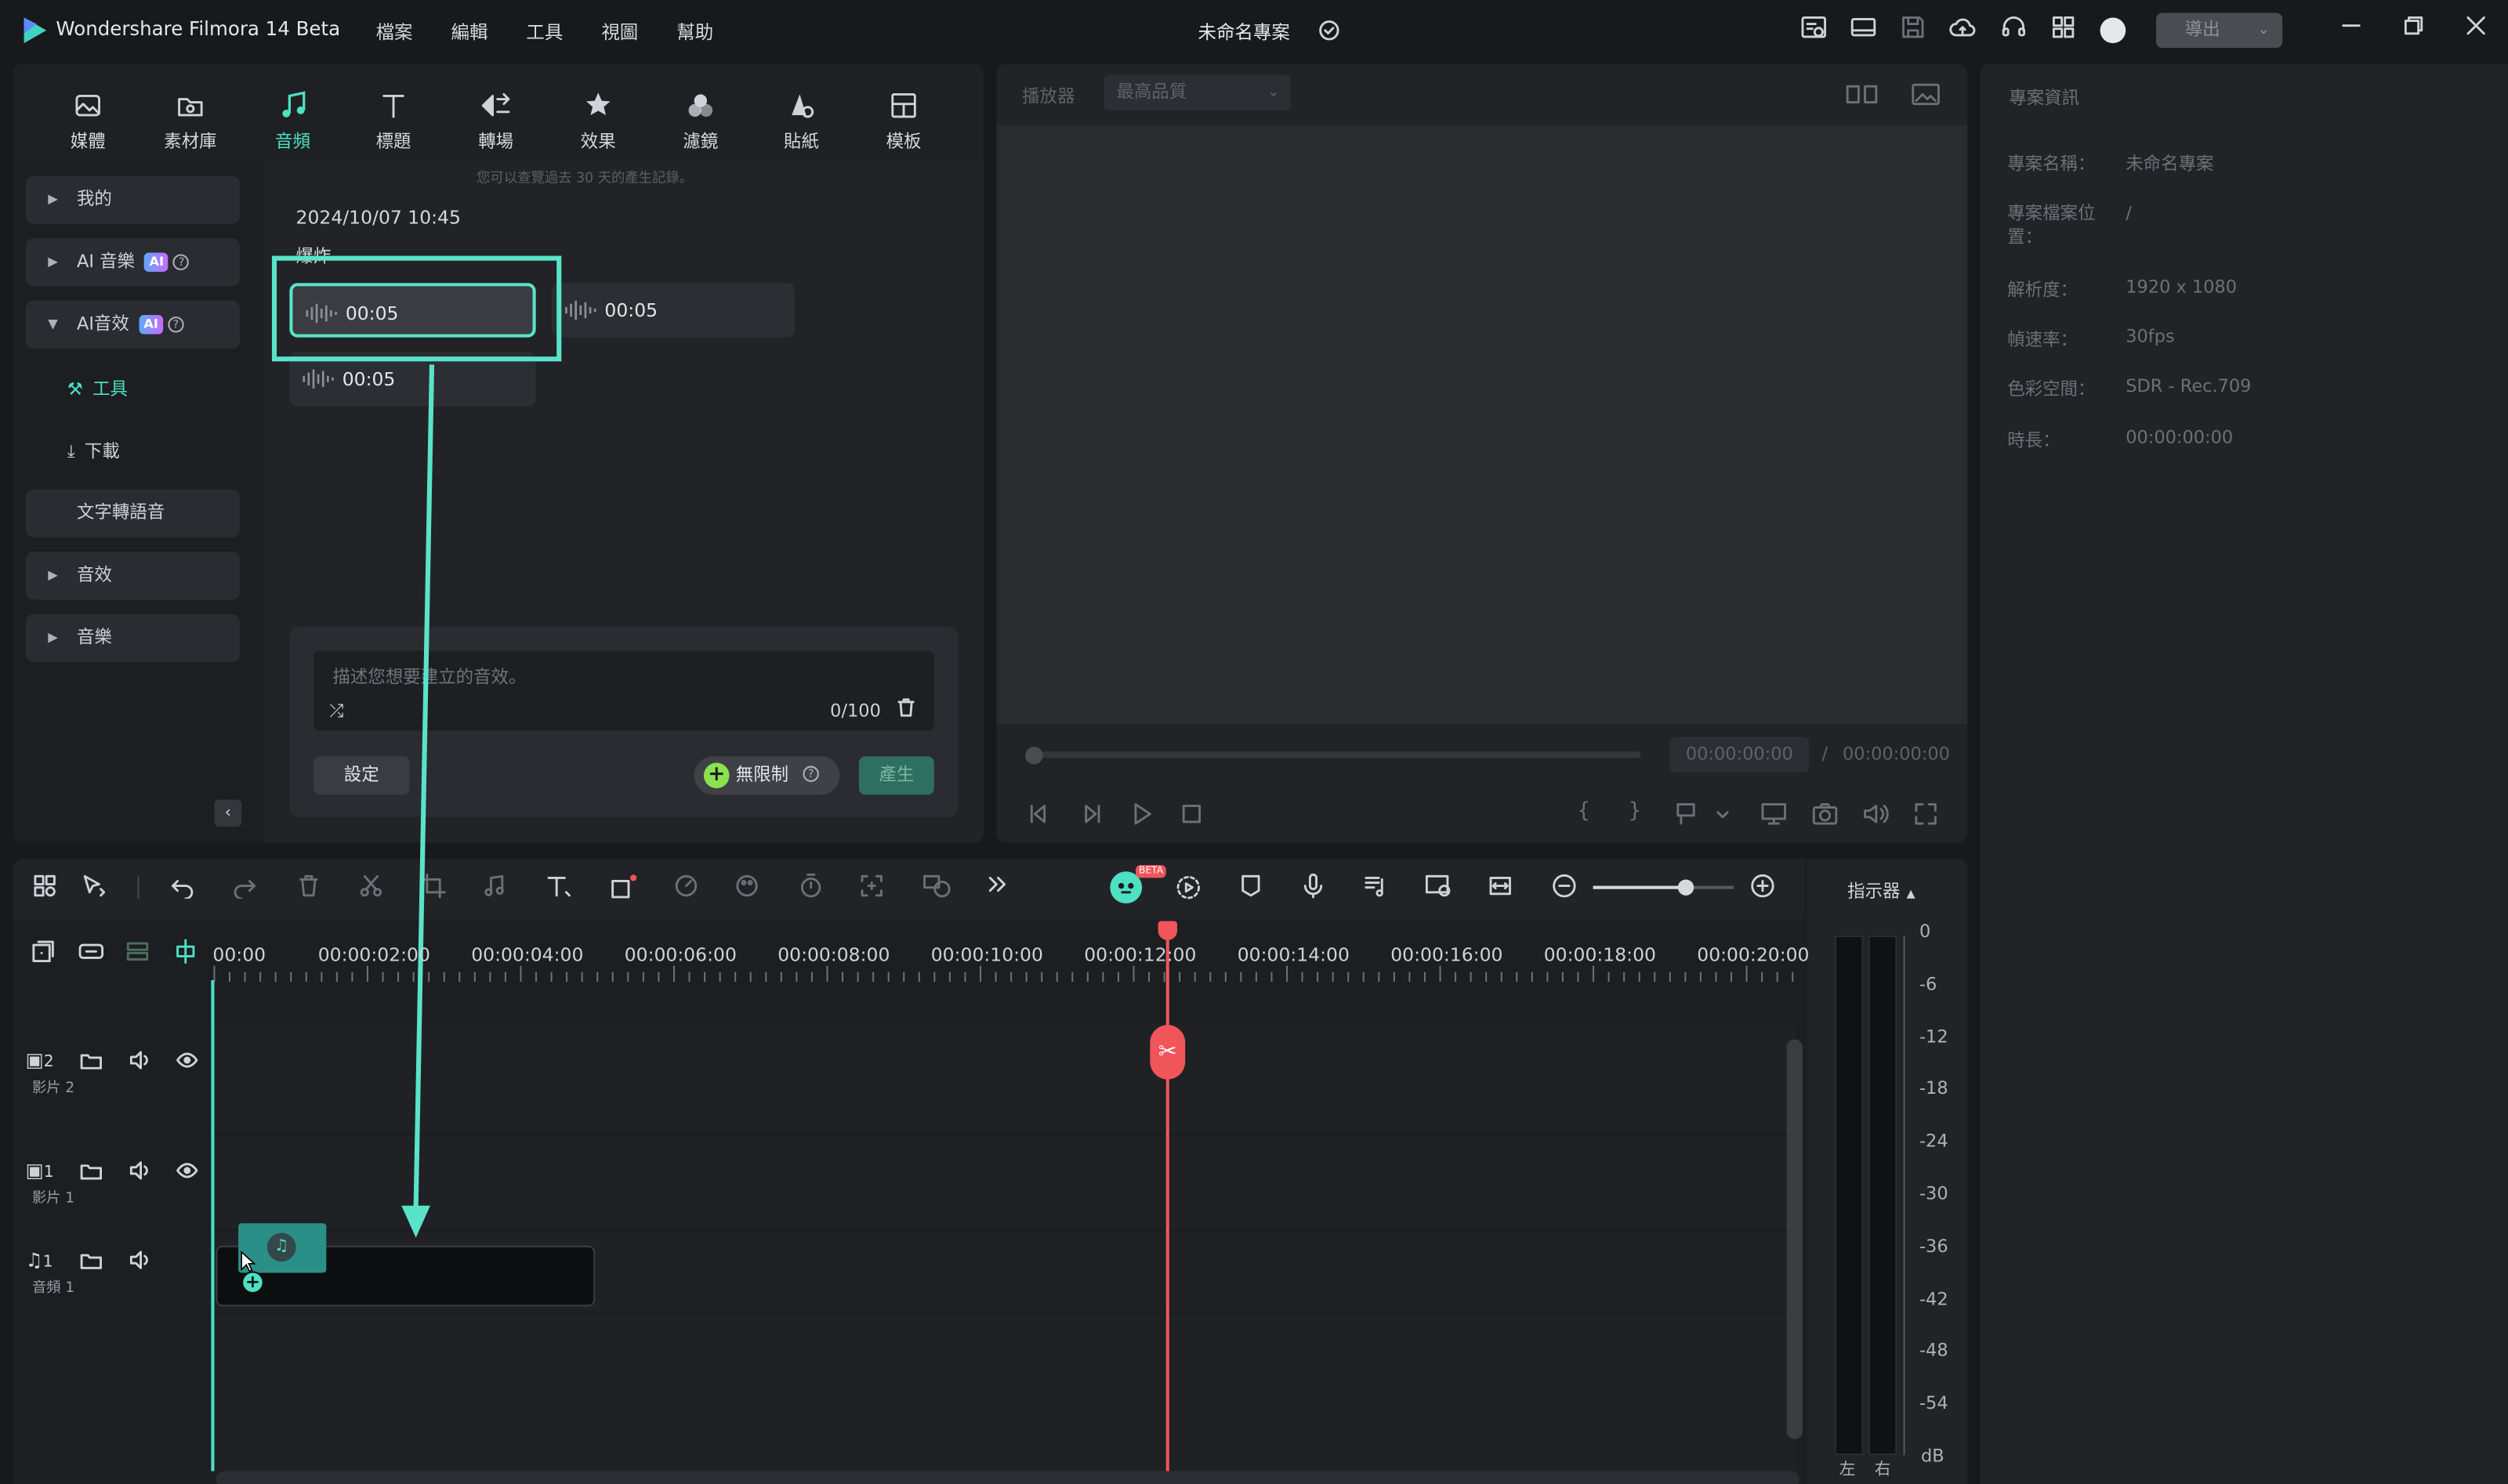  What do you see at coordinates (1007, 1477) in the screenshot?
I see `timeline-horizontal-scrollbar` at bounding box center [1007, 1477].